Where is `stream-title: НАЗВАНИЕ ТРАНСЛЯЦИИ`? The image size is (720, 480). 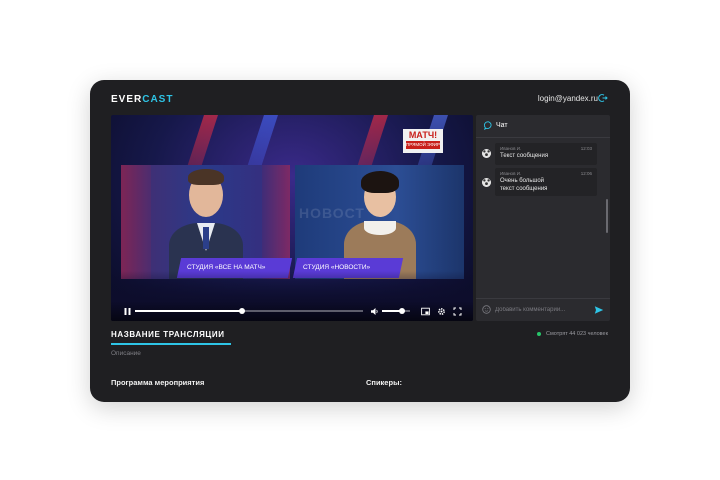
stream-title: НАЗВАНИЕ ТРАНСЛЯЦИИ is located at coordinates (168, 334).